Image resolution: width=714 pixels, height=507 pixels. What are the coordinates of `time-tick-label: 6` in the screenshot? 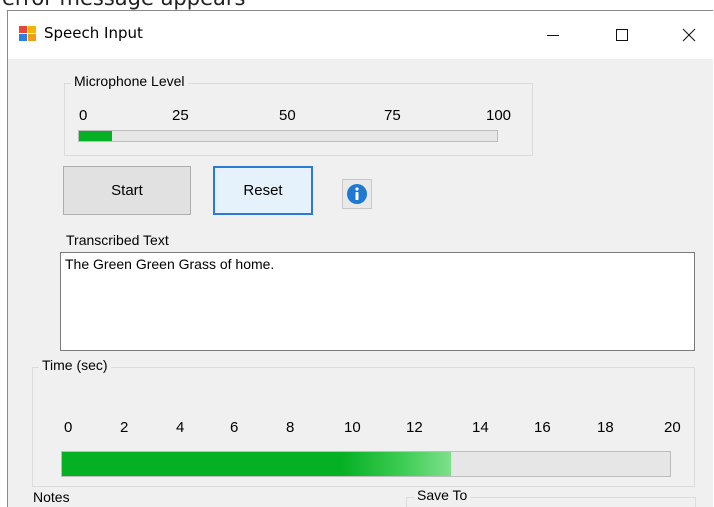 It's located at (234, 427).